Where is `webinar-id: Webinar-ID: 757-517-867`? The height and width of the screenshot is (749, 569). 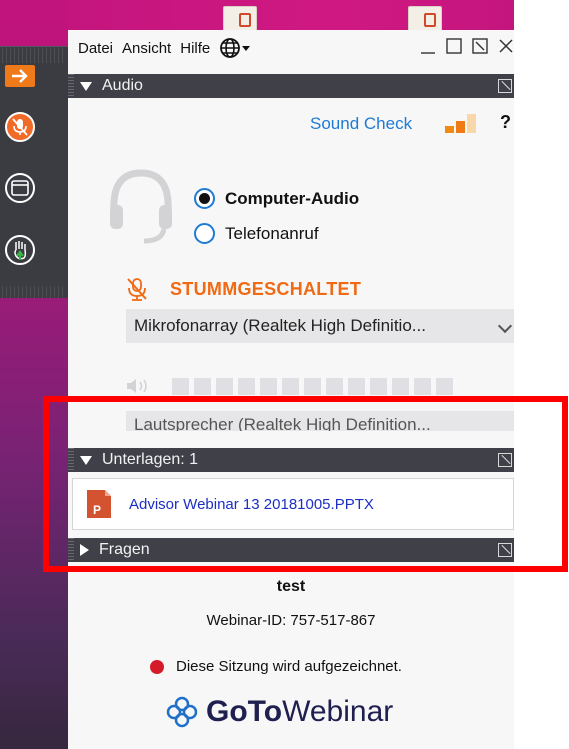 webinar-id: Webinar-ID: 757-517-867 is located at coordinates (291, 620).